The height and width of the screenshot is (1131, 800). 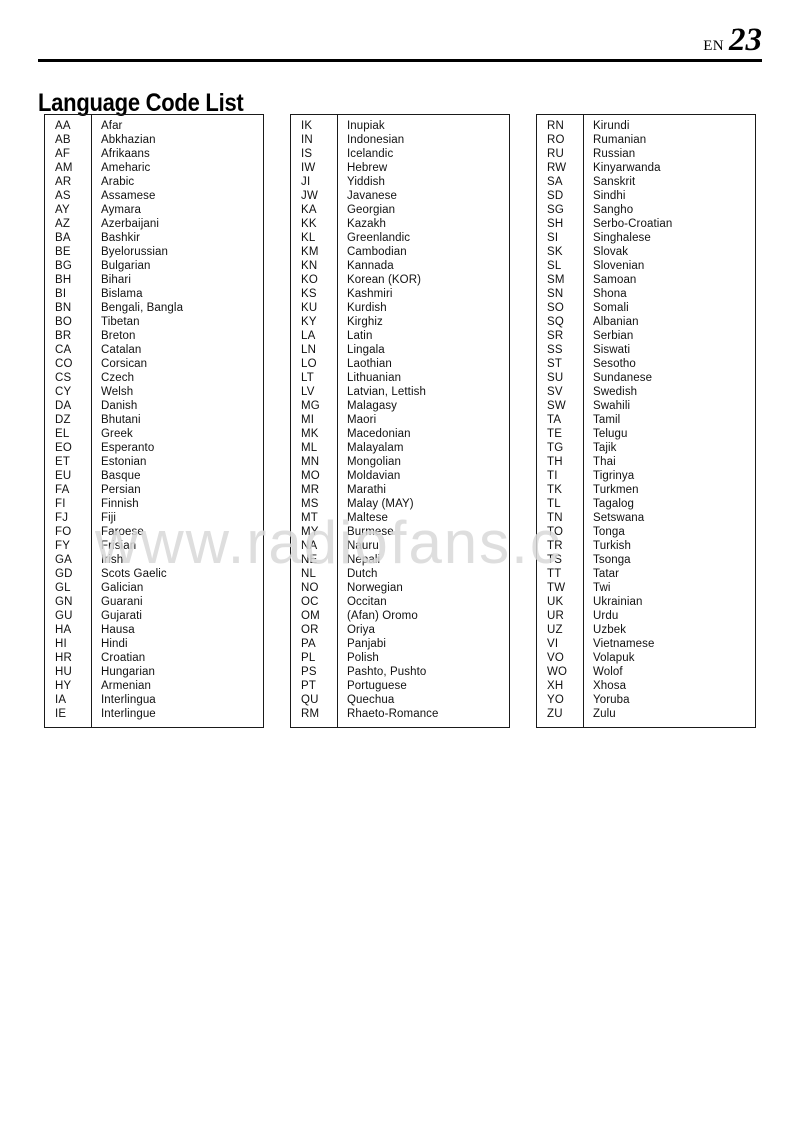 What do you see at coordinates (400, 448) in the screenshot?
I see `table-row: ML Malayalam` at bounding box center [400, 448].